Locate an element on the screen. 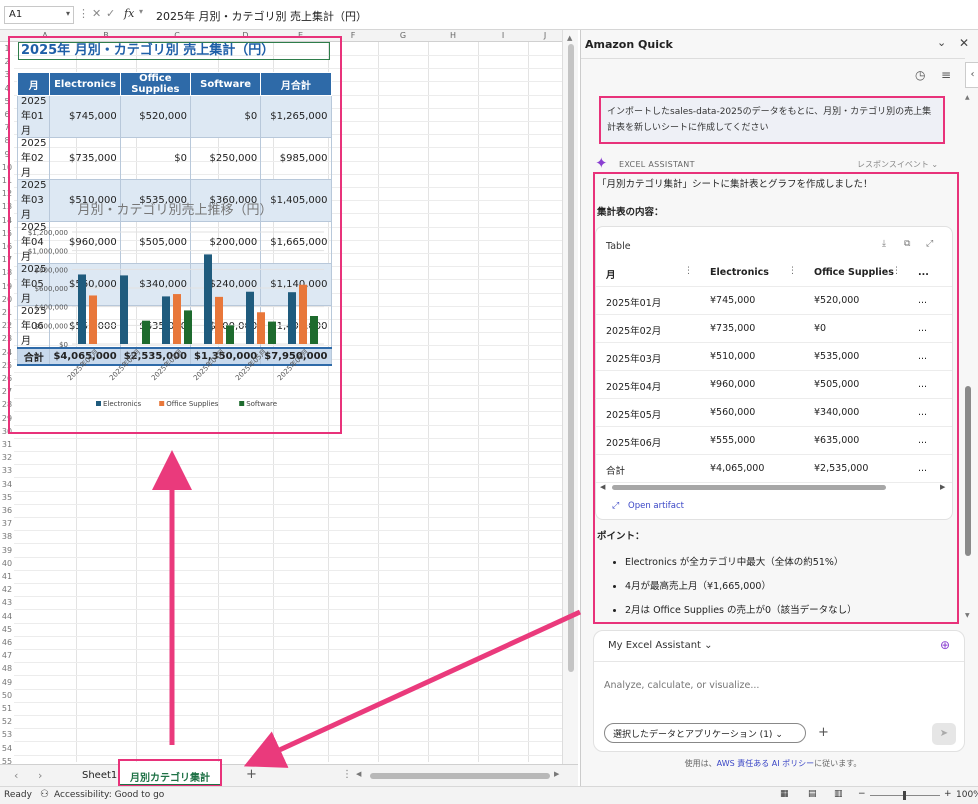  scroll-down-icon: ▼ is located at coordinates (967, 615).